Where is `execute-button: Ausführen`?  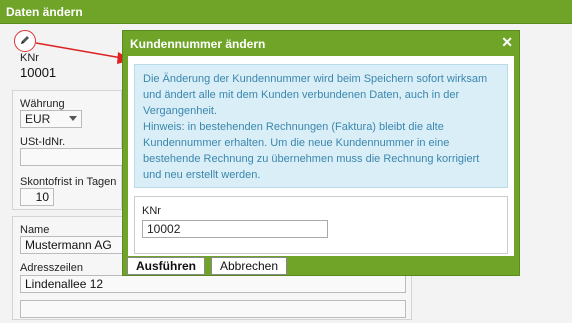
execute-button: Ausführen is located at coordinates (166, 266).